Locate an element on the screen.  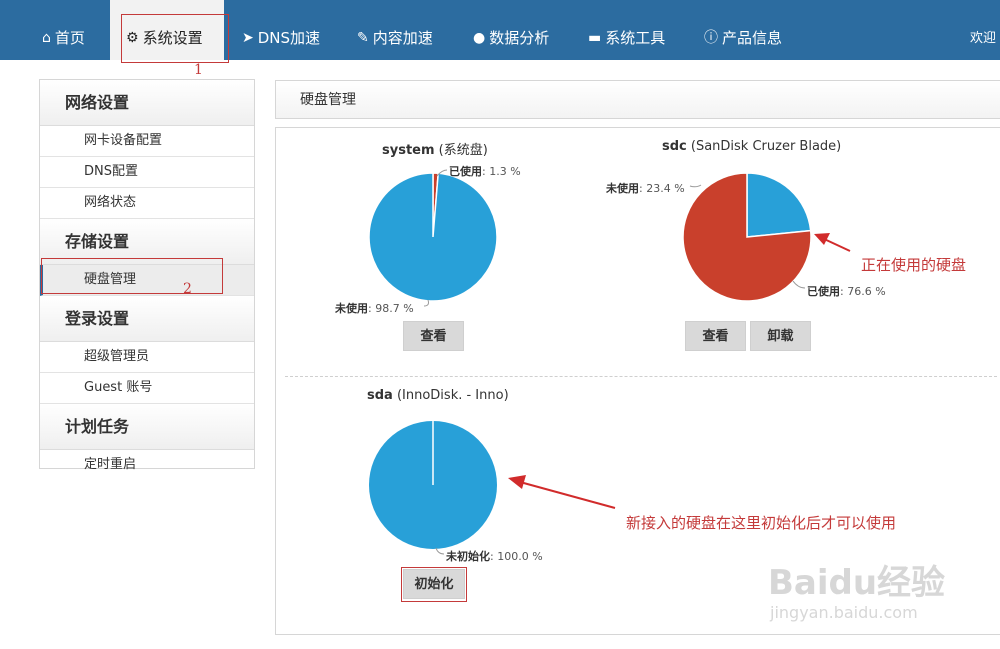
watermark-brand: Baidu经验 is located at coordinates (857, 583).